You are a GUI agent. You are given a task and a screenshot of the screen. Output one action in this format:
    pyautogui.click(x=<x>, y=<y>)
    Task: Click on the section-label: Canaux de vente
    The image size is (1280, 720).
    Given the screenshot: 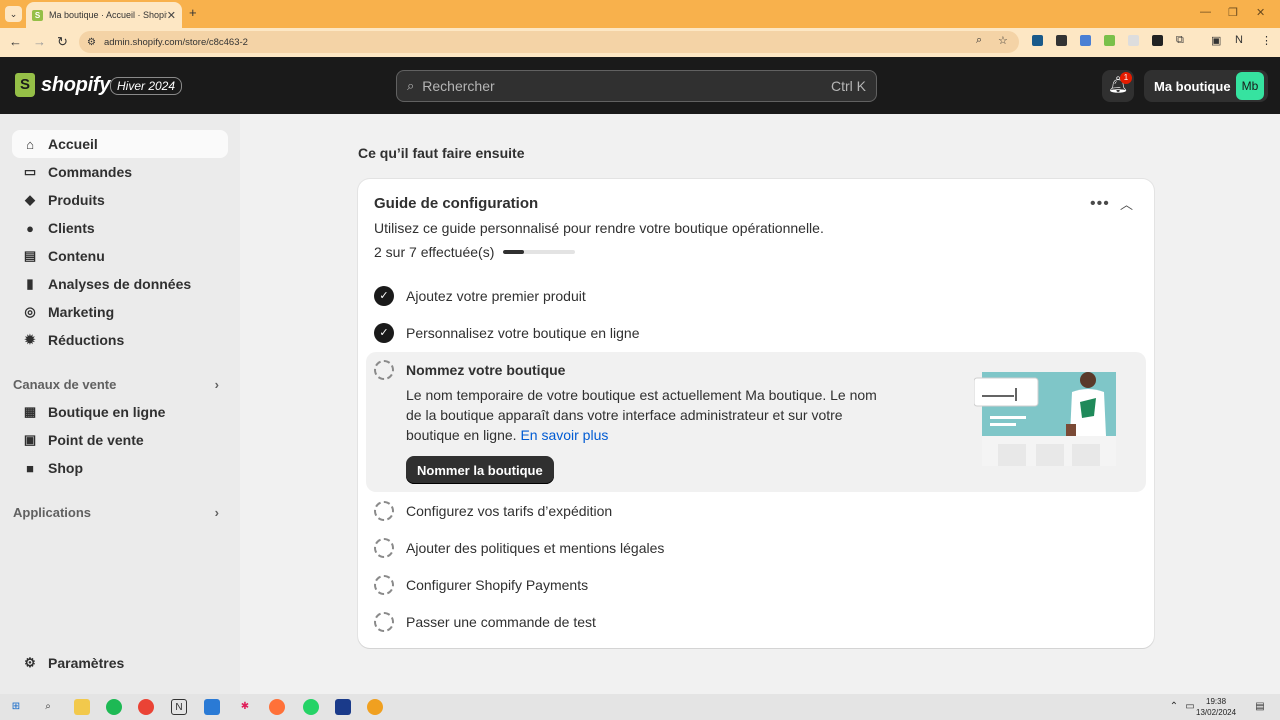 What is the action you would take?
    pyautogui.click(x=65, y=384)
    